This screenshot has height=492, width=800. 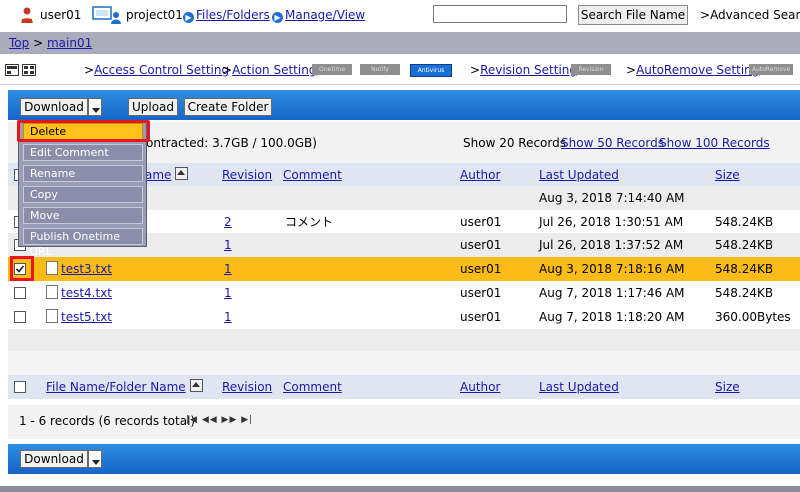 What do you see at coordinates (753, 317) in the screenshot?
I see `row-size: 360.00Bytes` at bounding box center [753, 317].